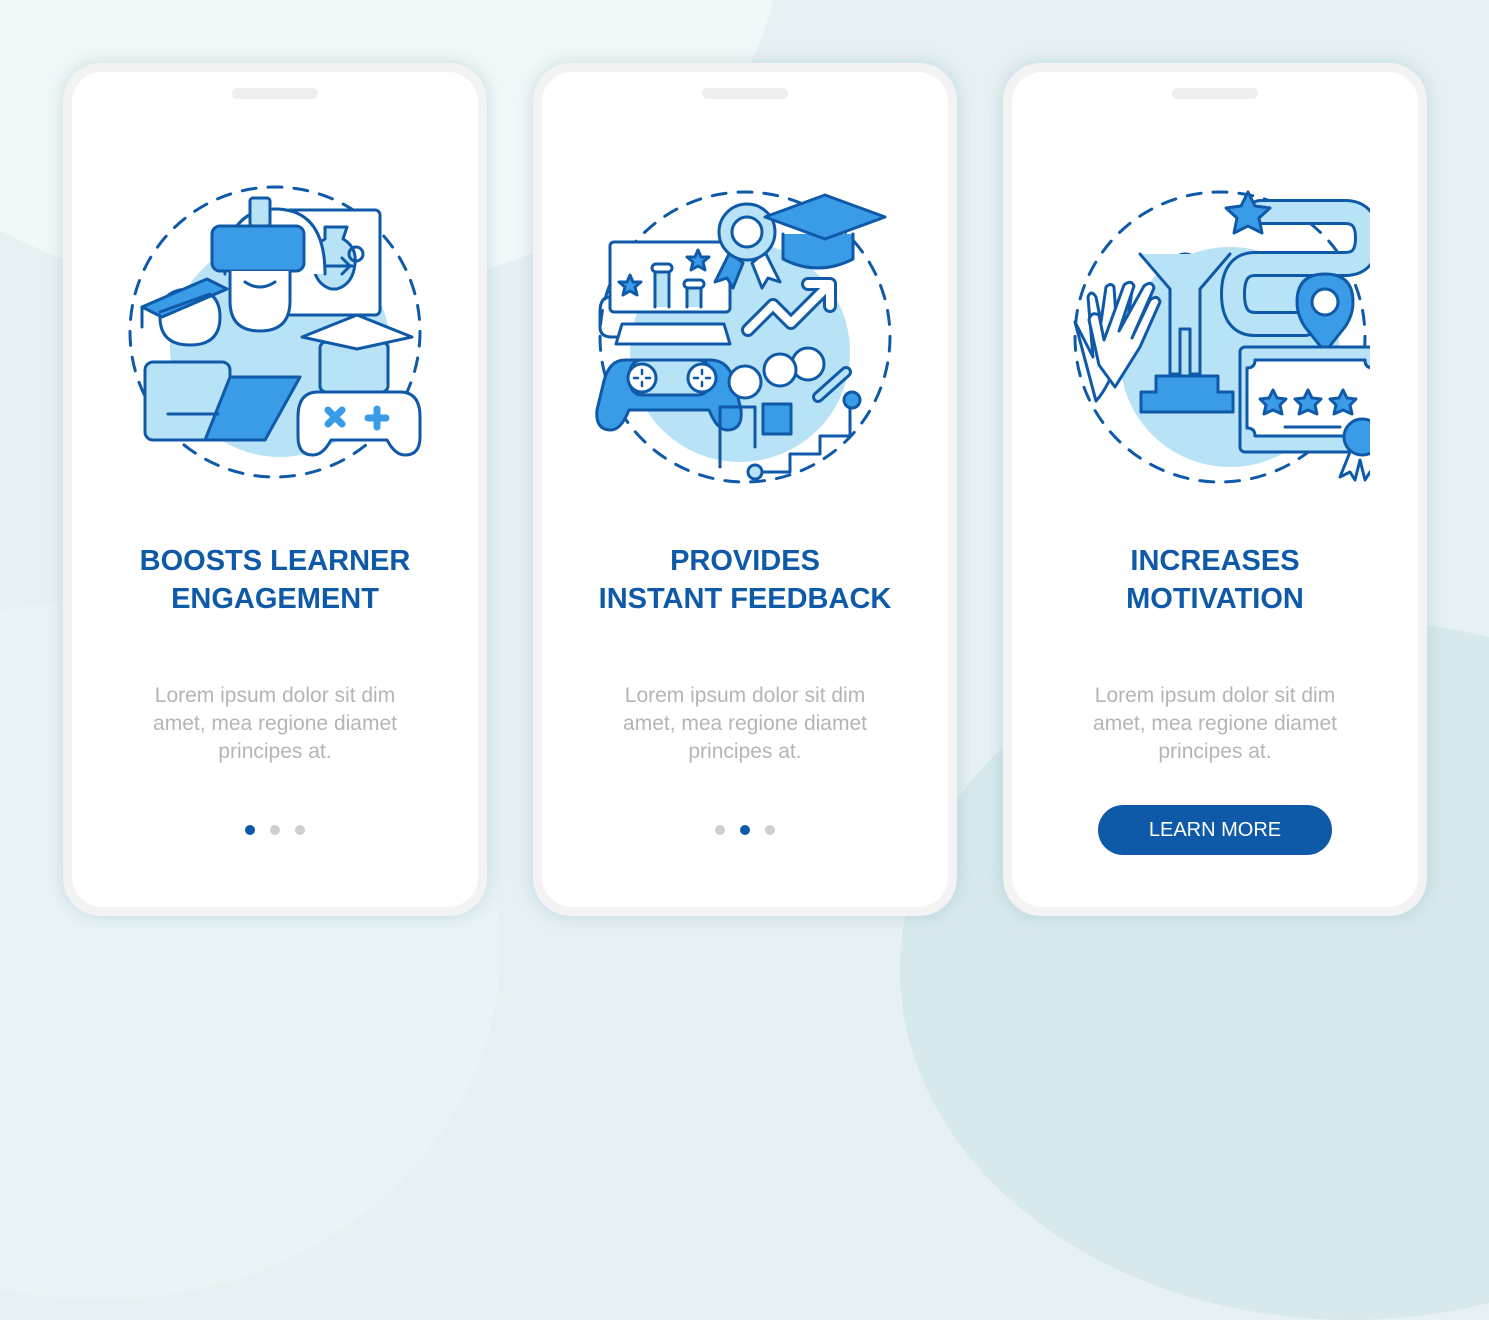 This screenshot has height=1320, width=1489. Describe the element at coordinates (745, 561) in the screenshot. I see `title-line: PROVIDES` at that location.